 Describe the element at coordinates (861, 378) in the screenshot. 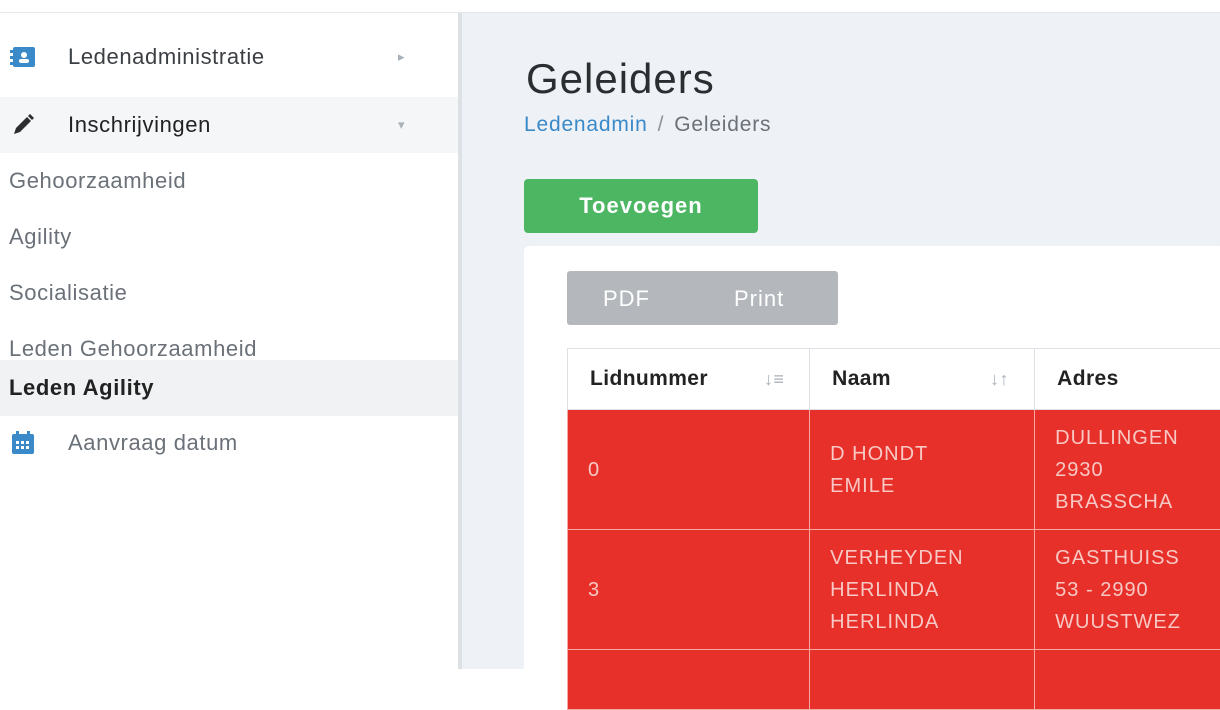

I see `column-label: Naam` at that location.